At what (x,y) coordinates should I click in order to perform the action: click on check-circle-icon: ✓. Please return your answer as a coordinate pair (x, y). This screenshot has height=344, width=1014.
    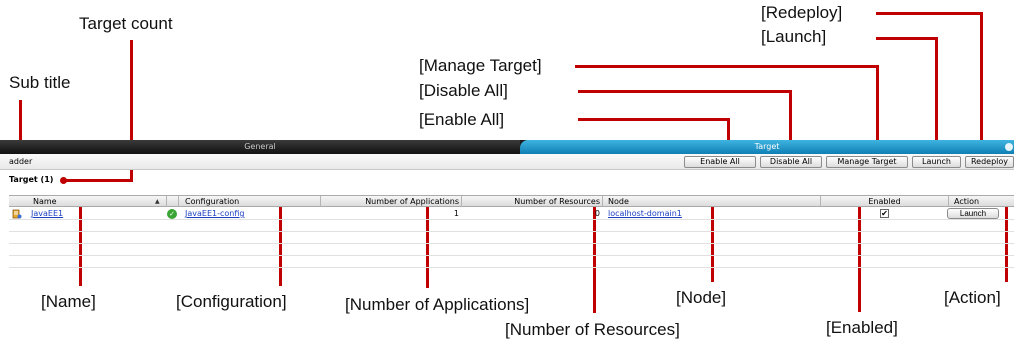
    Looking at the image, I should click on (172, 214).